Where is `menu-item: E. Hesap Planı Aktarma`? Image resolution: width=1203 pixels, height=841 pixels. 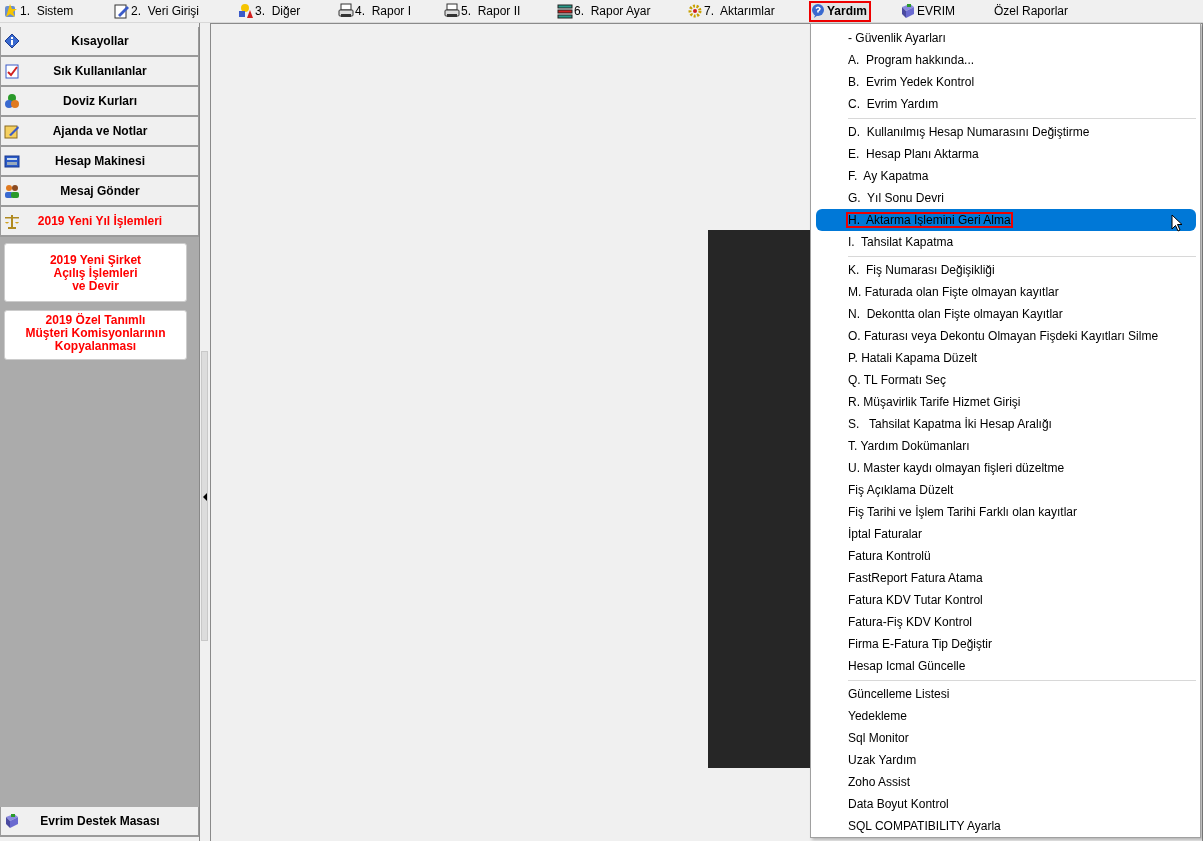 menu-item: E. Hesap Planı Aktarma is located at coordinates (1006, 154).